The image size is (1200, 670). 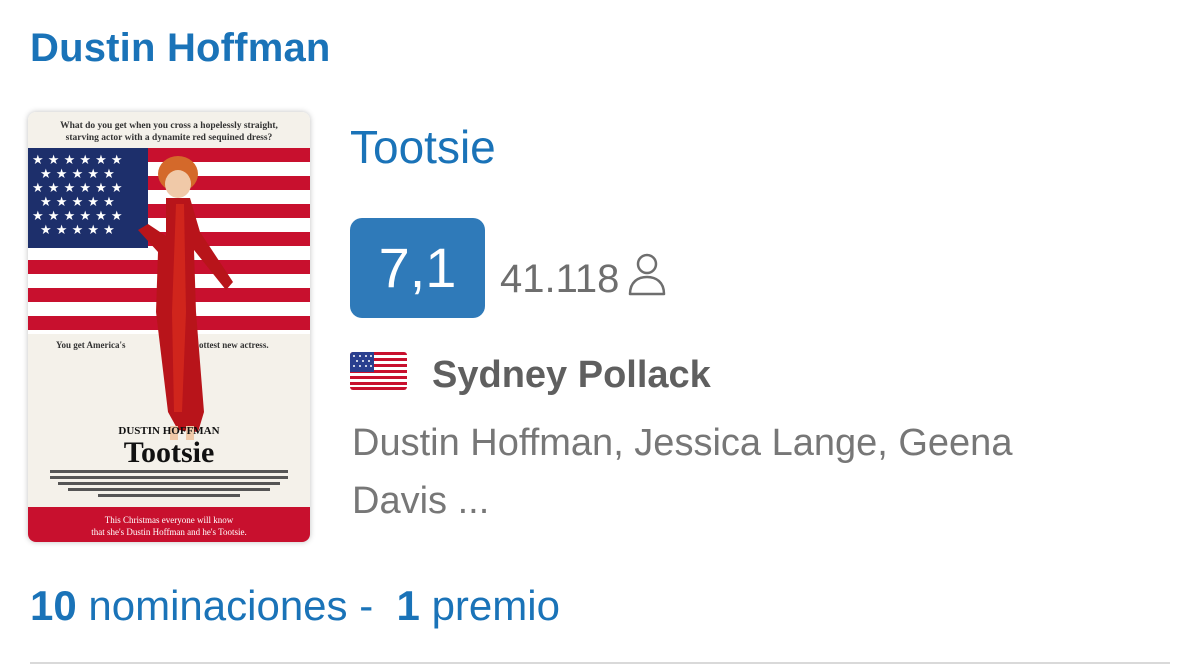 I want to click on awards-link: 10 nominaciones - 1 premio, so click(x=295, y=606).